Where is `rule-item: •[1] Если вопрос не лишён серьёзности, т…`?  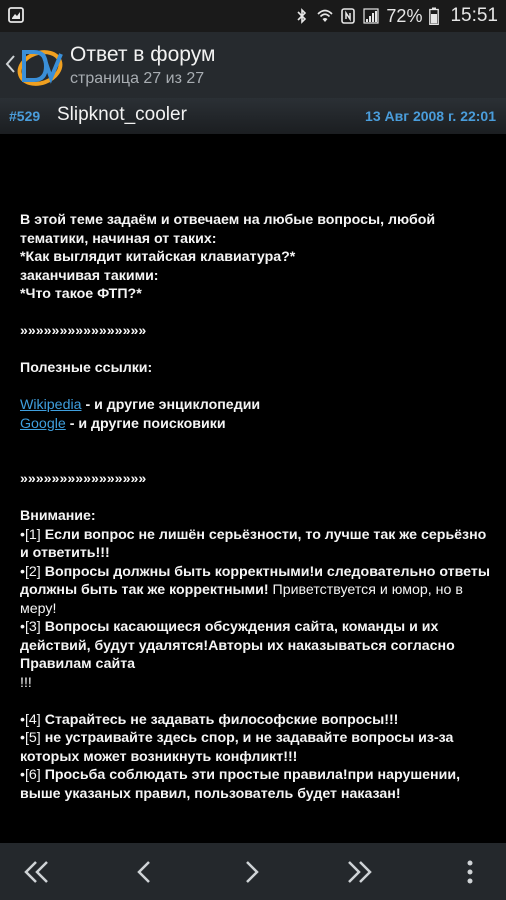 rule-item: •[1] Если вопрос не лишён серьёзности, т… is located at coordinates (259, 544).